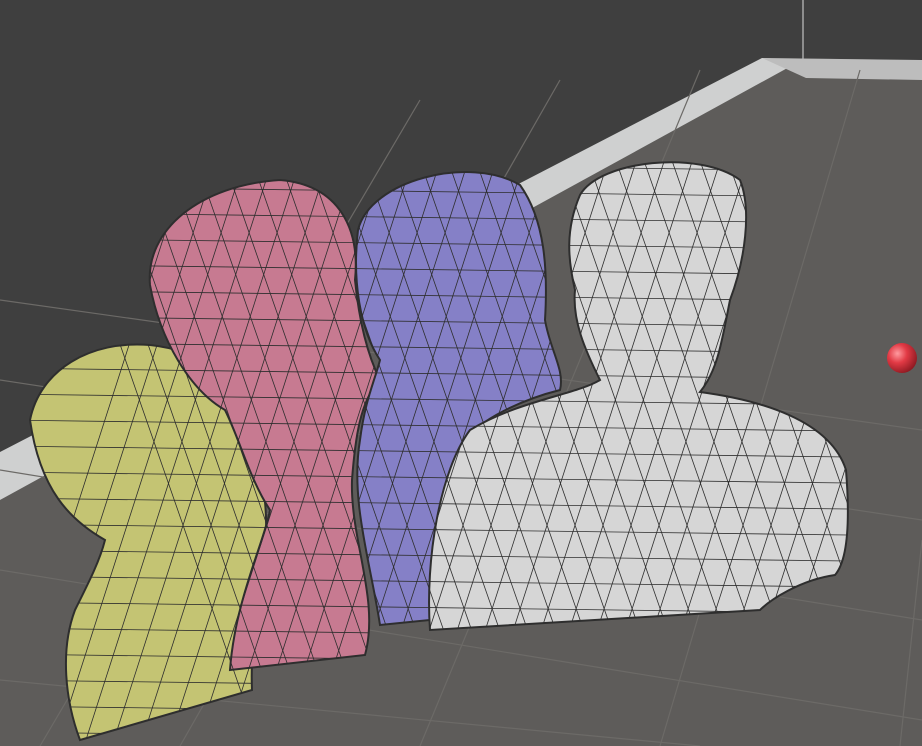 This screenshot has height=746, width=922. Describe the element at coordinates (902, 358) in the screenshot. I see `light-marker-icon` at that location.